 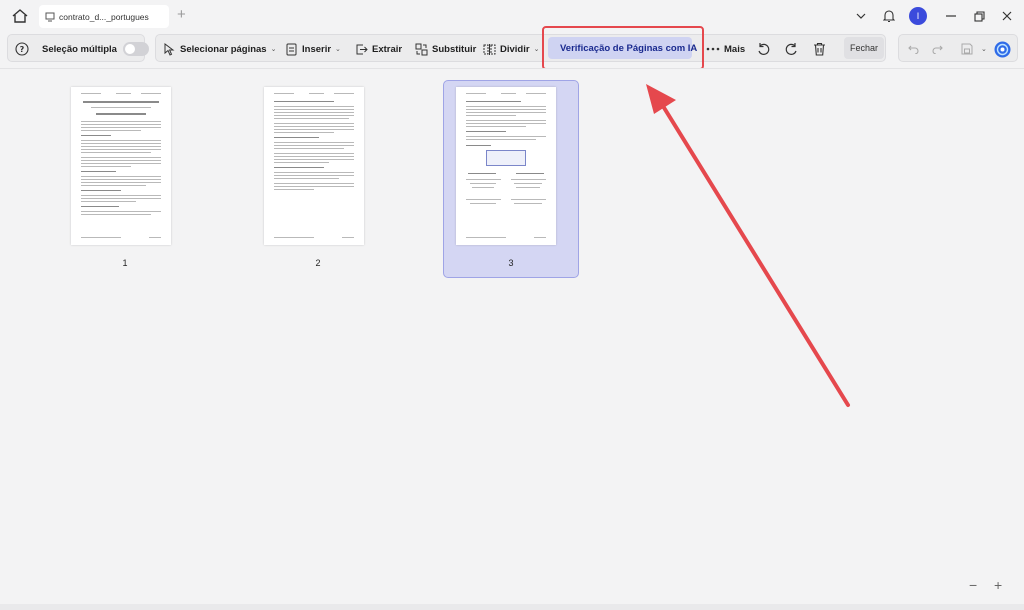 What do you see at coordinates (512, 16) in the screenshot?
I see `title-bar: contrato_d..._portugues + I` at bounding box center [512, 16].